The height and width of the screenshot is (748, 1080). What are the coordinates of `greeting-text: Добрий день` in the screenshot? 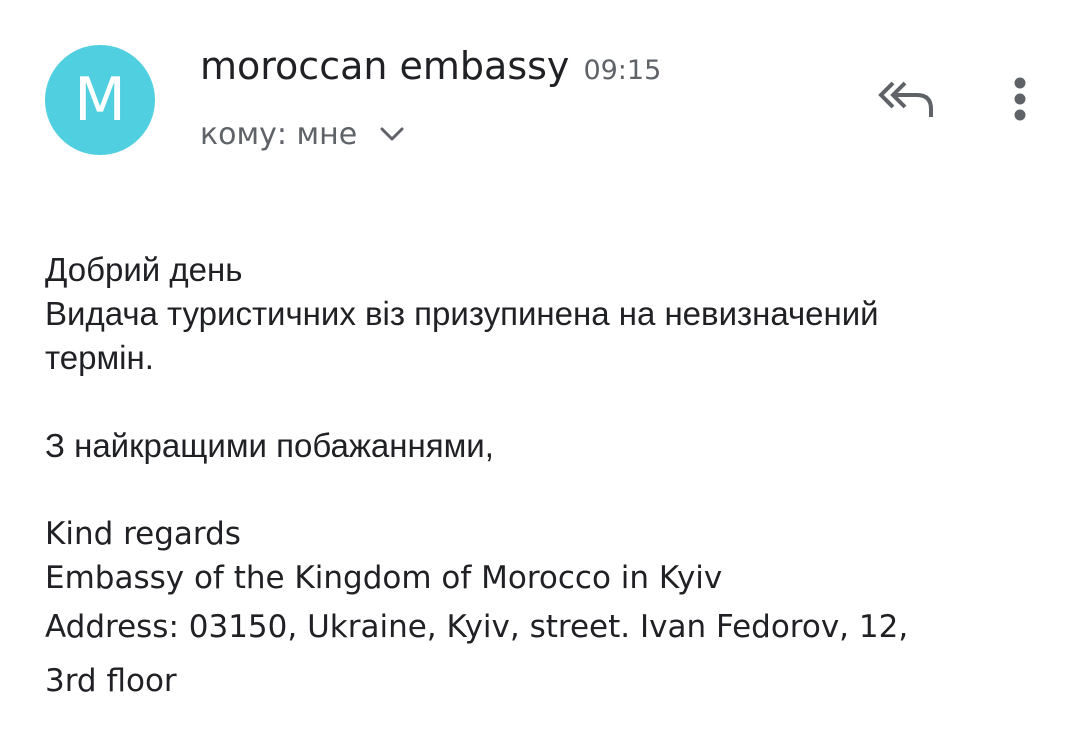 It's located at (144, 269).